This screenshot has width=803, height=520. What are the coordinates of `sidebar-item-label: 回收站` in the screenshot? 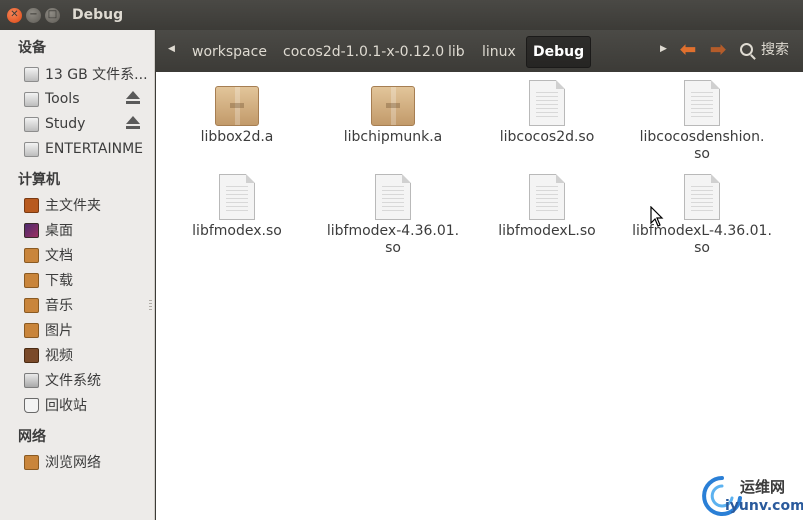 It's located at (66, 406).